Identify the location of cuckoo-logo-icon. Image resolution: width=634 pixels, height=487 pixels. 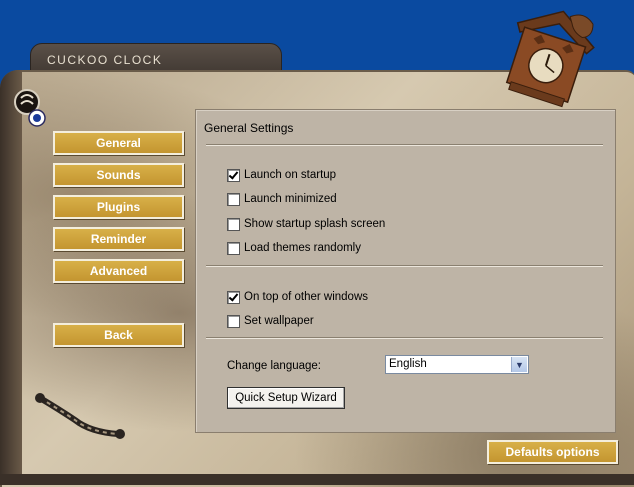
(30, 108).